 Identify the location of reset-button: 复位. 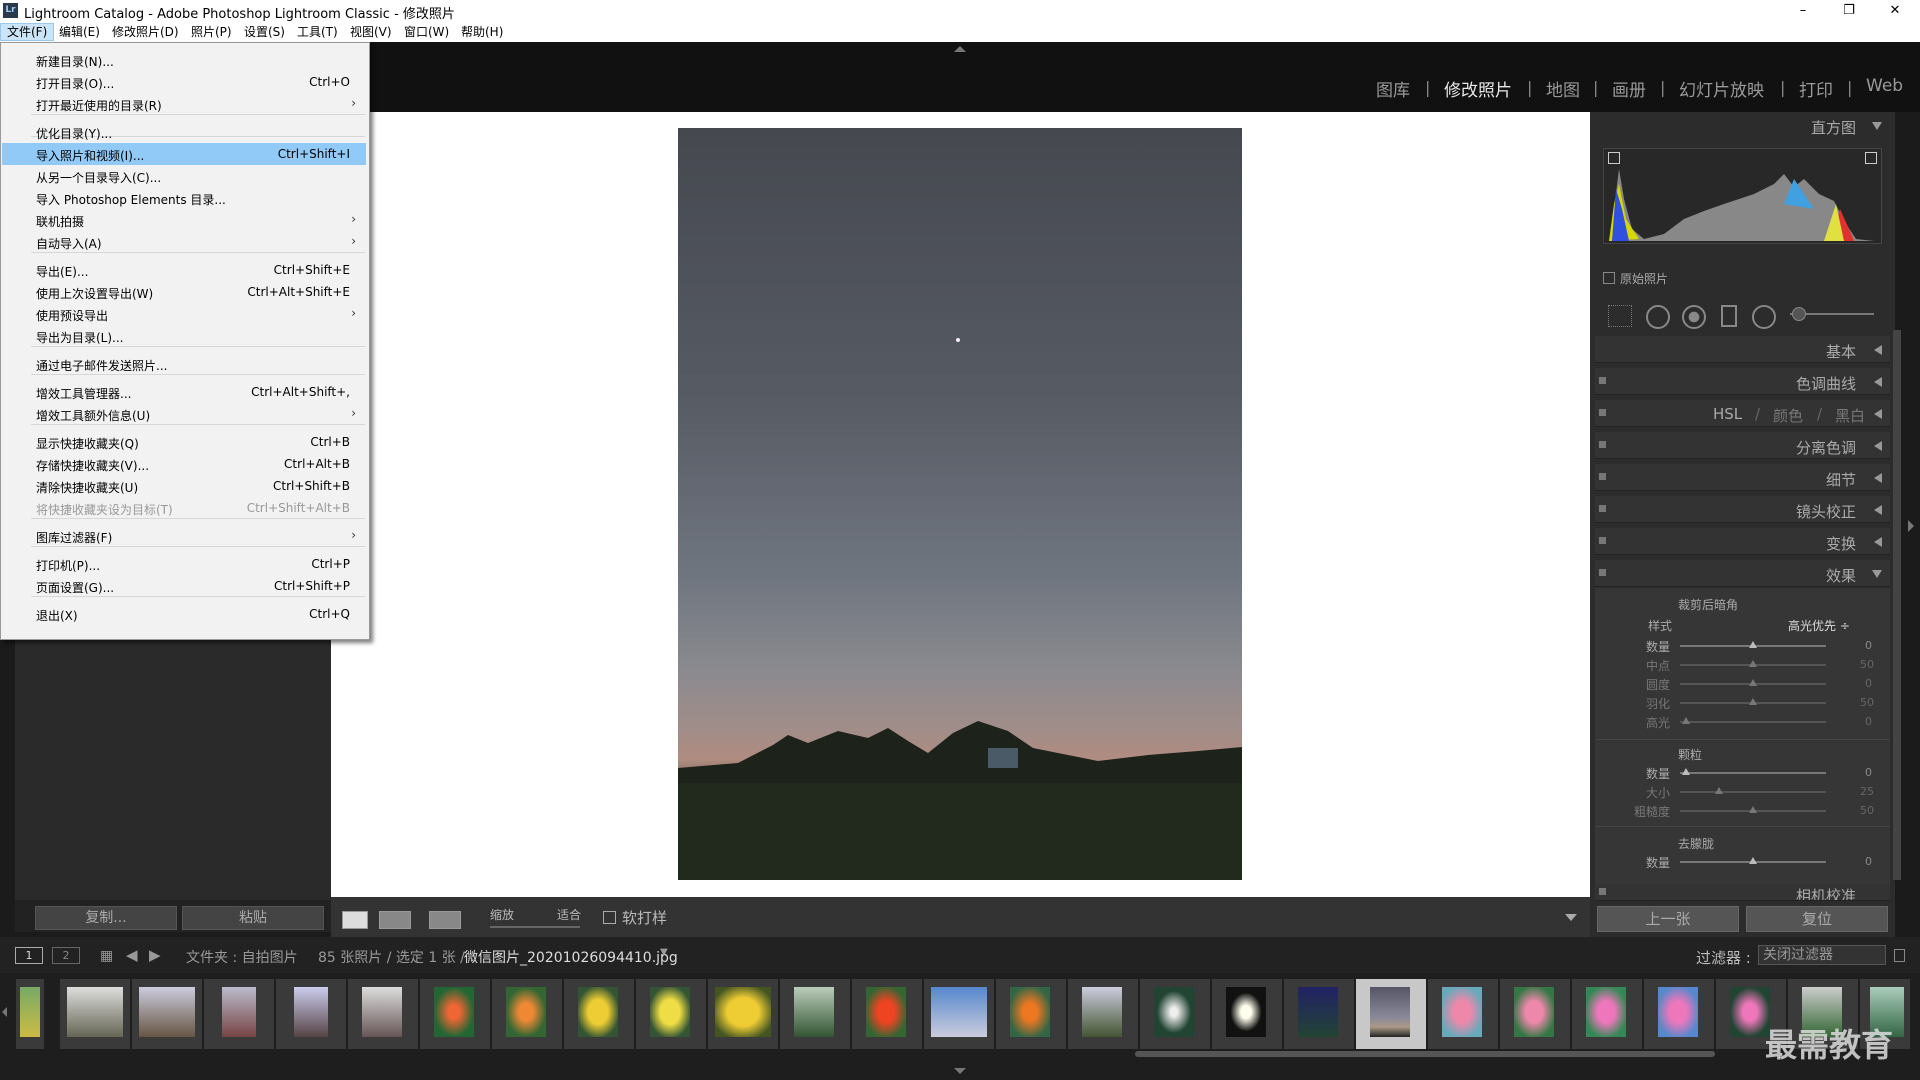
(1817, 919).